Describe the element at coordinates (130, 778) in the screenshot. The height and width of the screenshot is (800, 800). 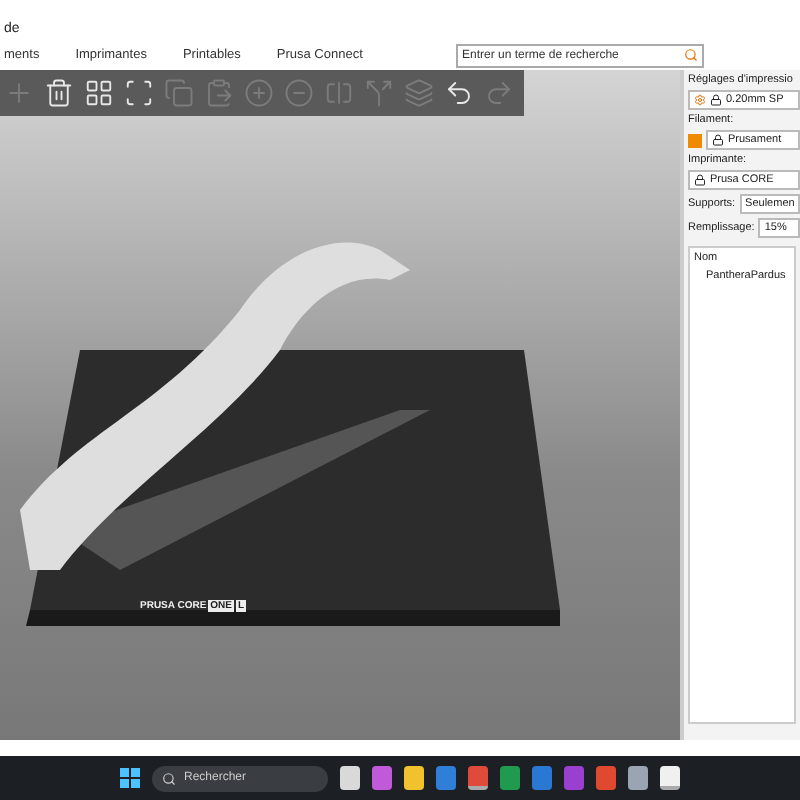
I see `windows-icon` at that location.